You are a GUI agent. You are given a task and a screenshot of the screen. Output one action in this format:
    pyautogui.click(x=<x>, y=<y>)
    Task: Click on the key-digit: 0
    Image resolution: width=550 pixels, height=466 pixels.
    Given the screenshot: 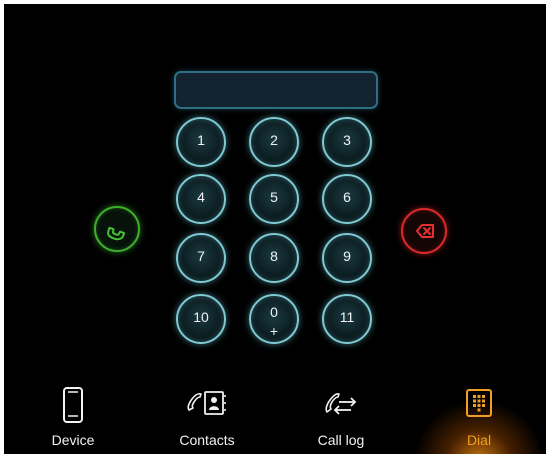 What is the action you would take?
    pyautogui.click(x=274, y=312)
    